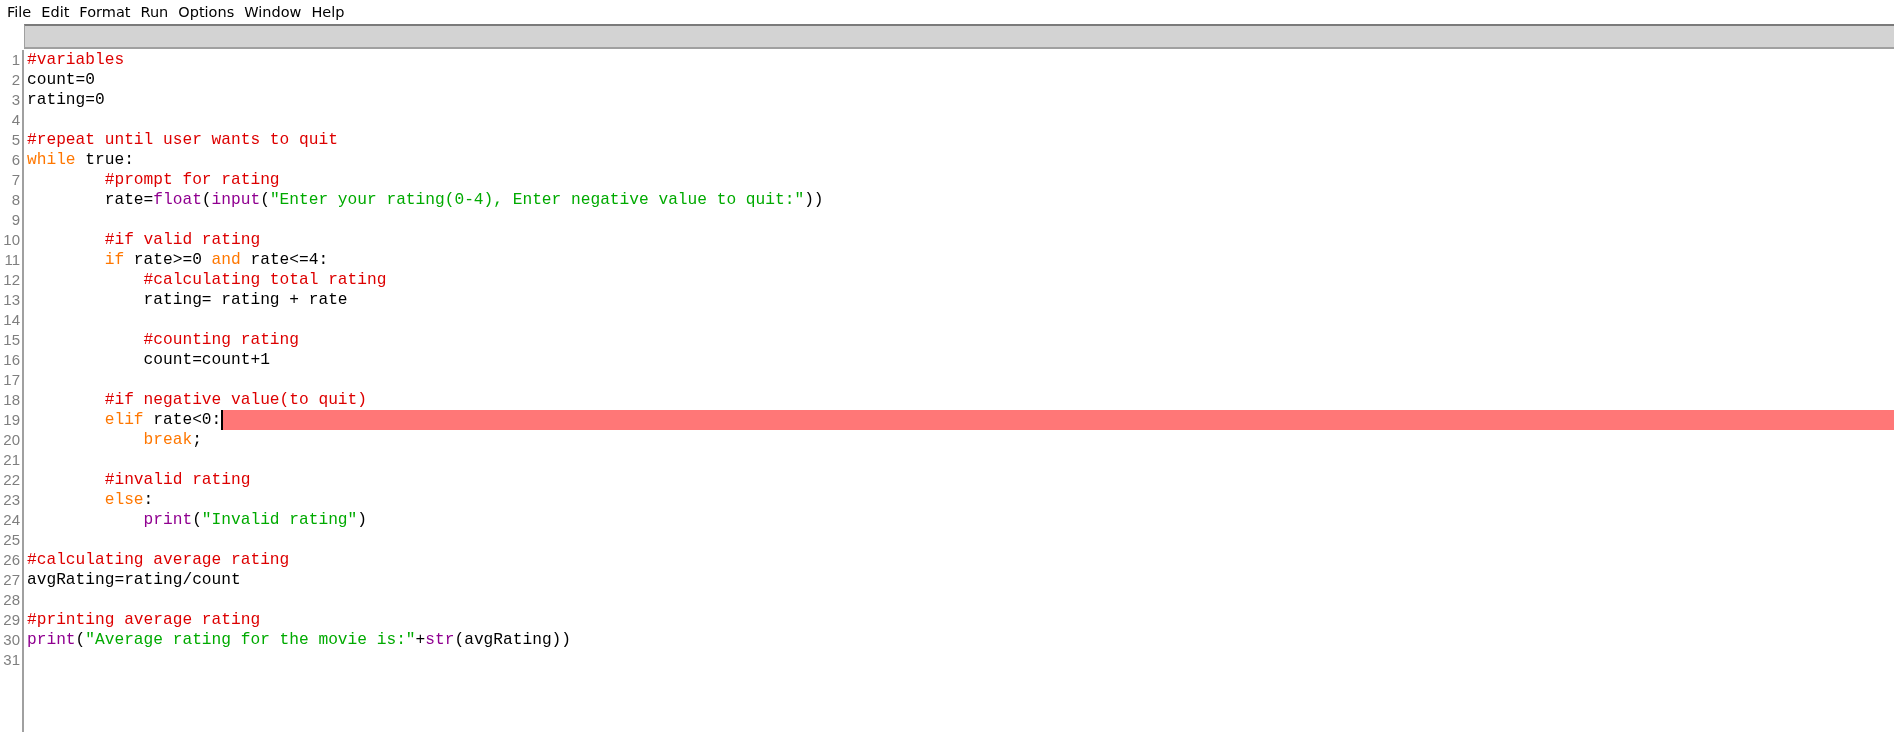 The height and width of the screenshot is (732, 1894). I want to click on menu-item: Run, so click(154, 12).